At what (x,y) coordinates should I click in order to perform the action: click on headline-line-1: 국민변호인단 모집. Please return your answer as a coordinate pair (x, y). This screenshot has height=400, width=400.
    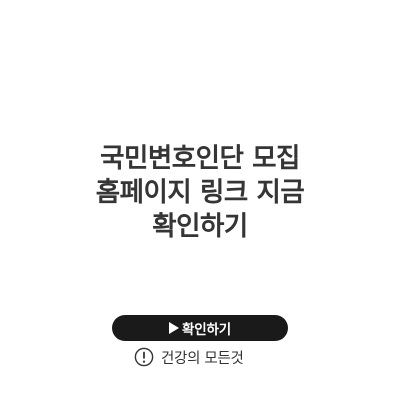
    Looking at the image, I should click on (200, 158).